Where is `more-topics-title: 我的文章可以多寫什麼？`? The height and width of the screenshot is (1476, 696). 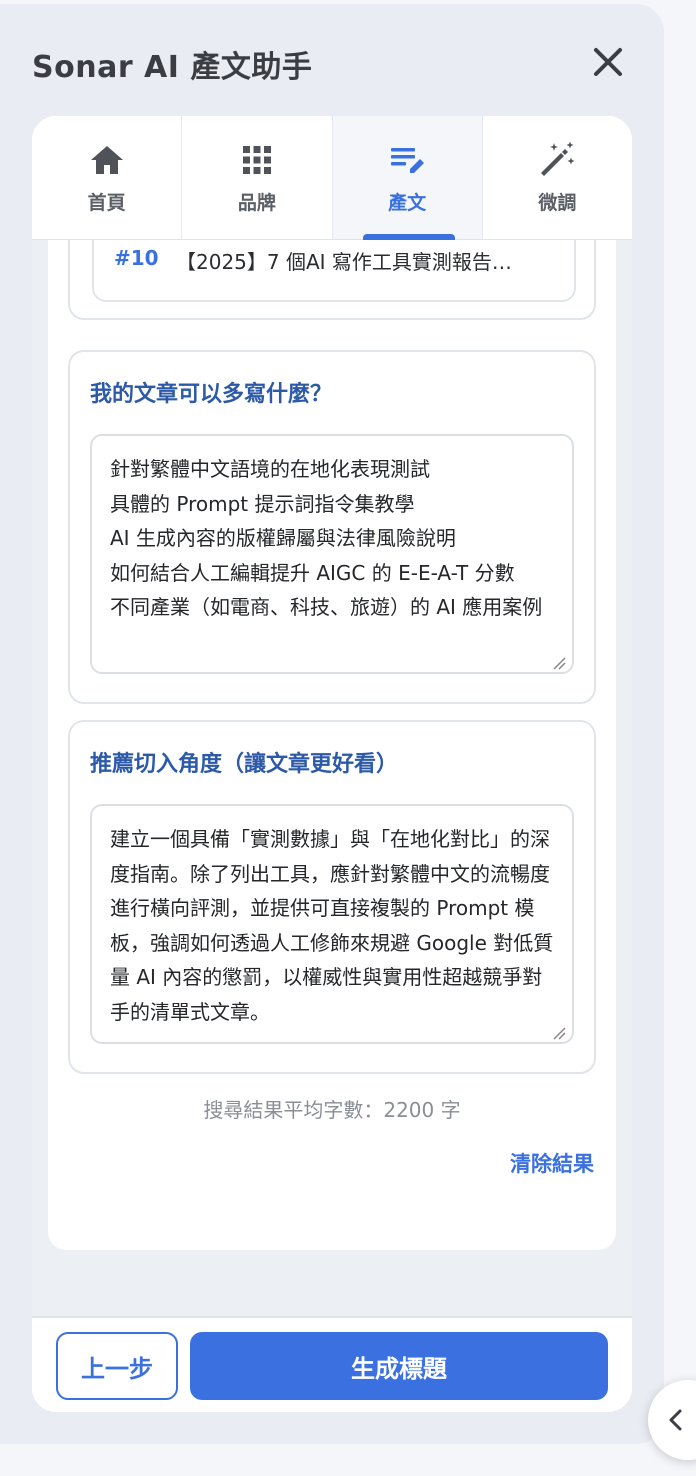 more-topics-title: 我的文章可以多寫什麼？ is located at coordinates (211, 394).